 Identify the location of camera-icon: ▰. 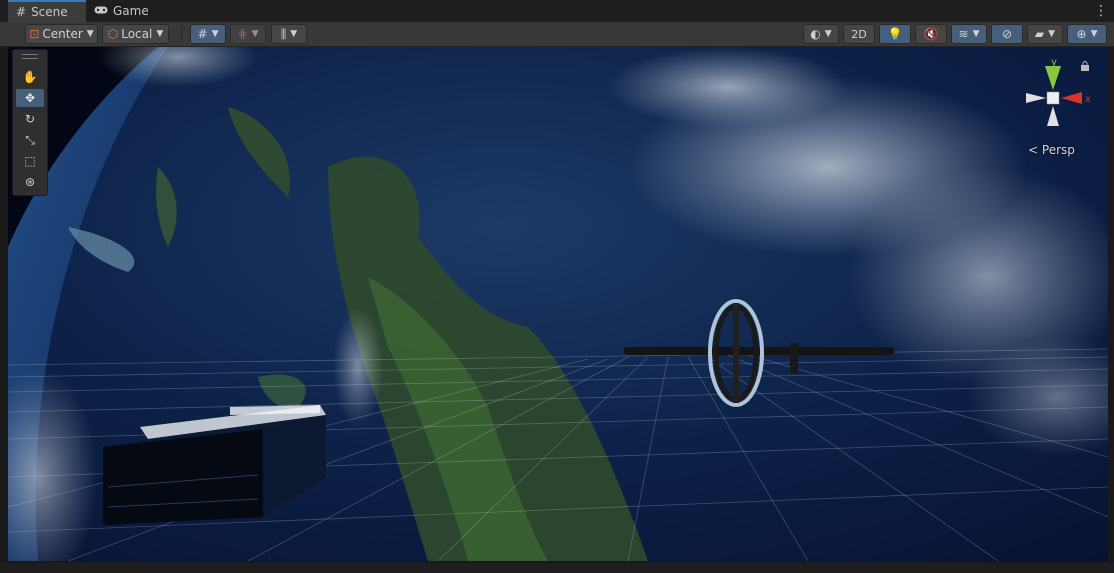
(1039, 34).